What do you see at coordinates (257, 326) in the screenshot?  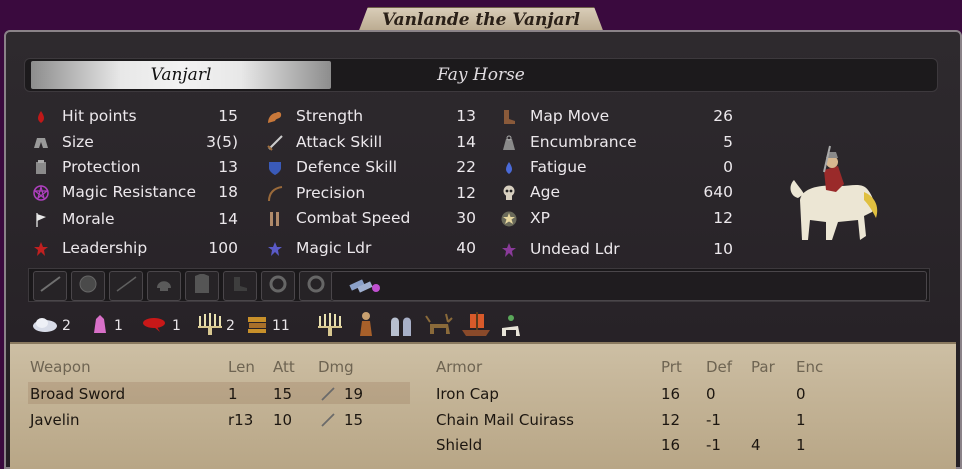 I see `books-icon` at bounding box center [257, 326].